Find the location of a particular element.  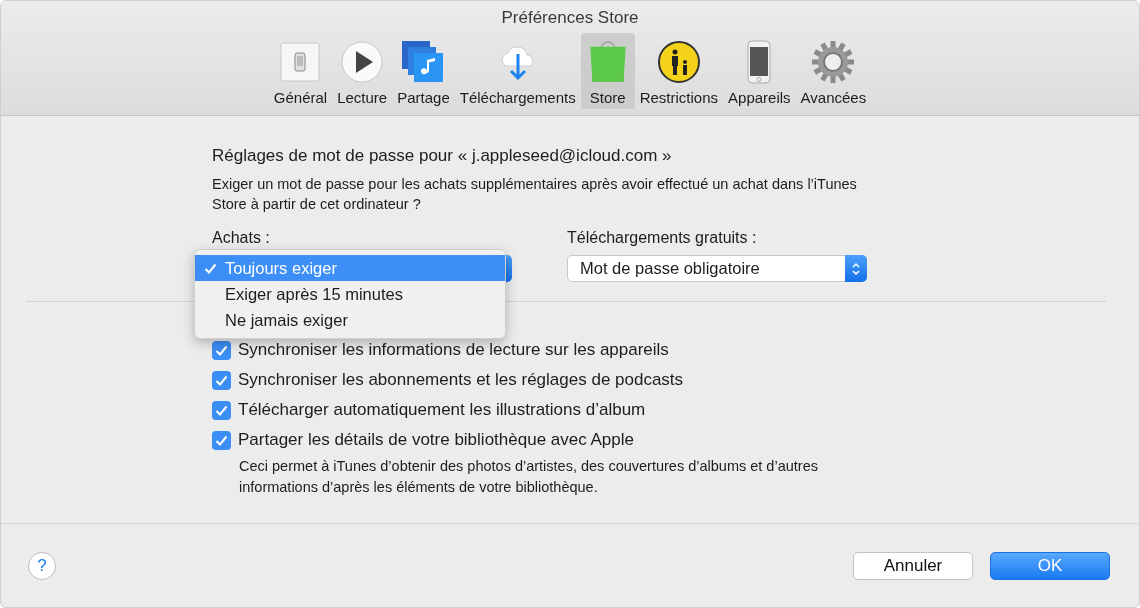

toolbar-tab: Général is located at coordinates (300, 71).